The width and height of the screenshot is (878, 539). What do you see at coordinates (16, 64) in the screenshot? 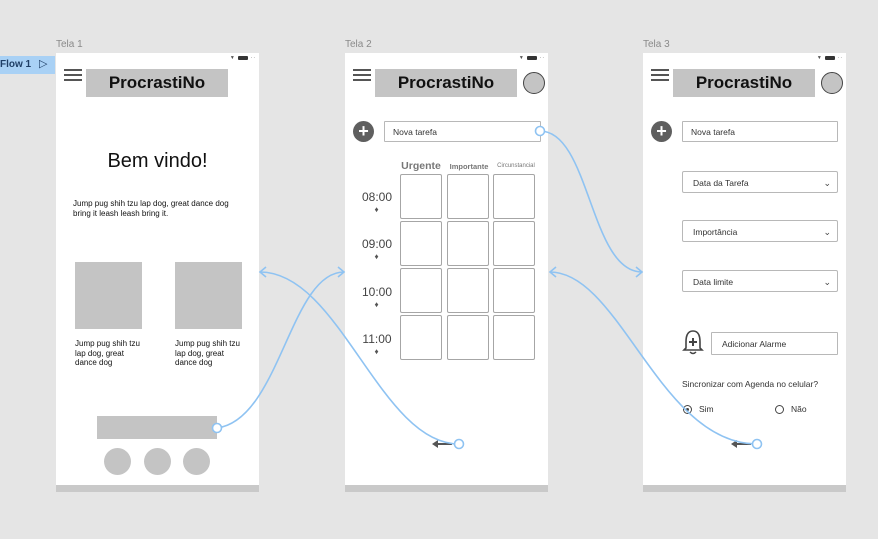
I see `flow-label: Flow 1` at bounding box center [16, 64].